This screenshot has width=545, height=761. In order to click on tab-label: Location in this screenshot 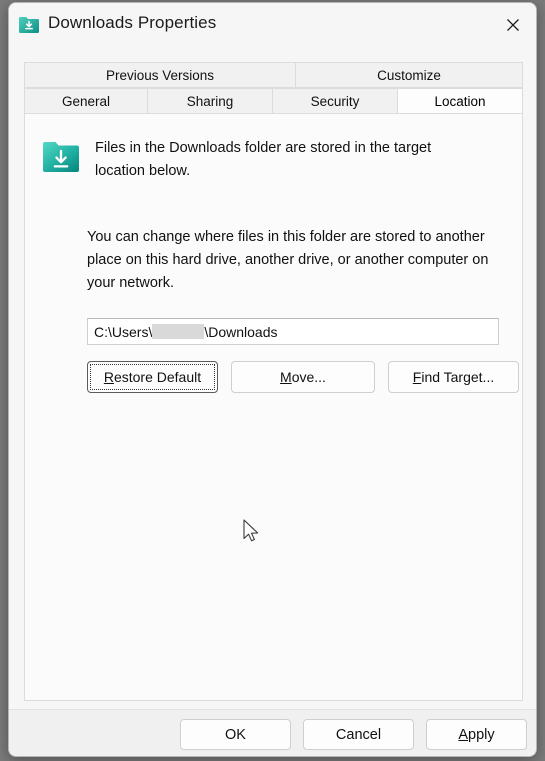, I will do `click(460, 101)`.